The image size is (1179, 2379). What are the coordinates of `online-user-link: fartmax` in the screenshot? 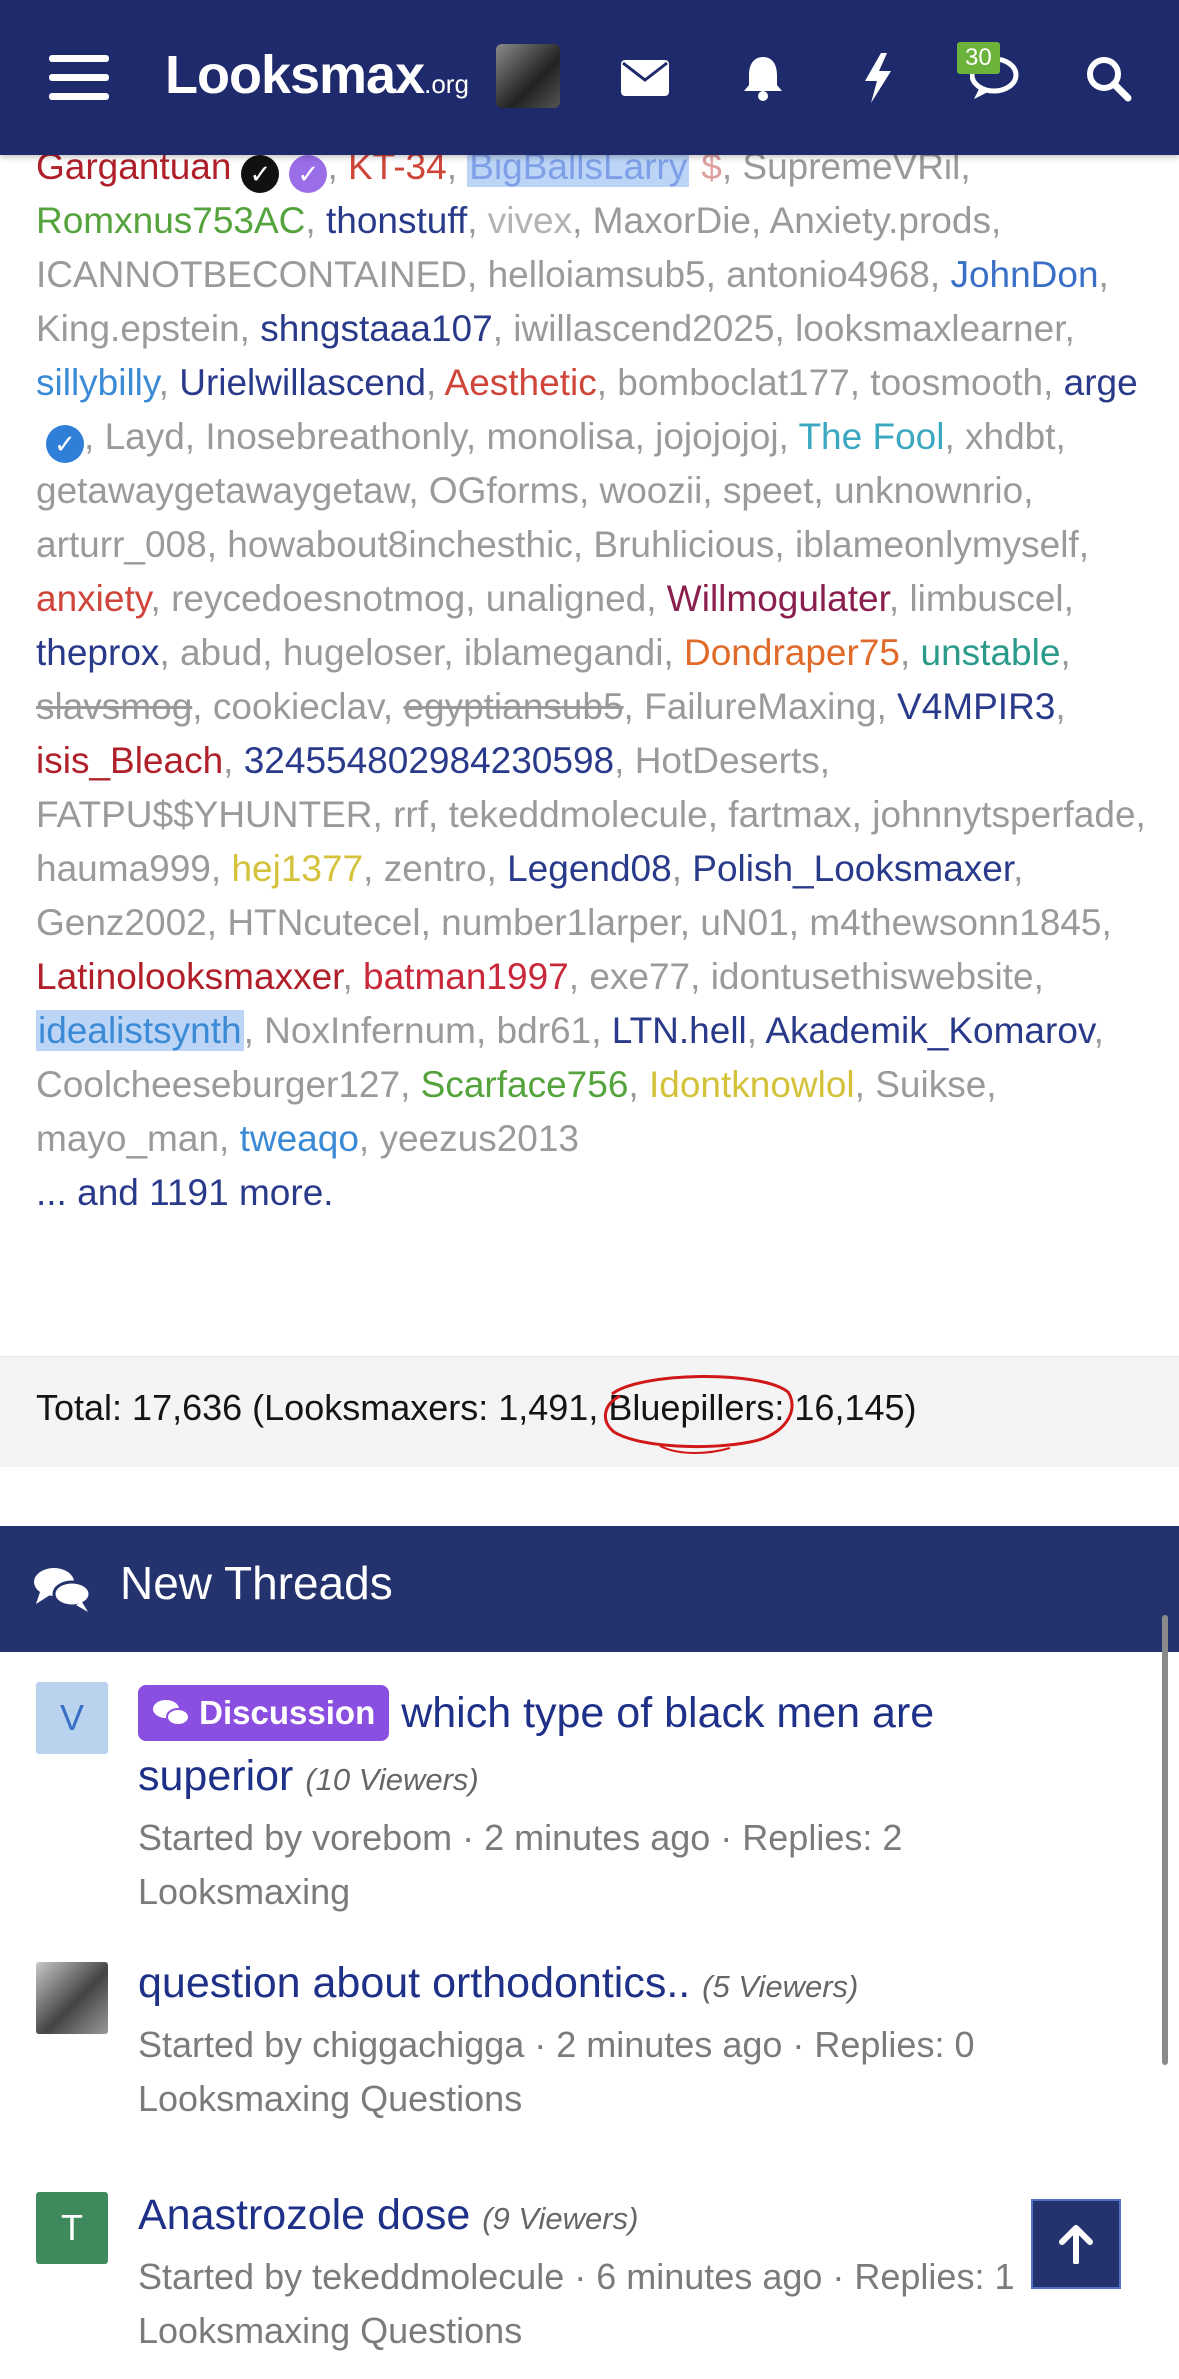 It's located at (789, 814).